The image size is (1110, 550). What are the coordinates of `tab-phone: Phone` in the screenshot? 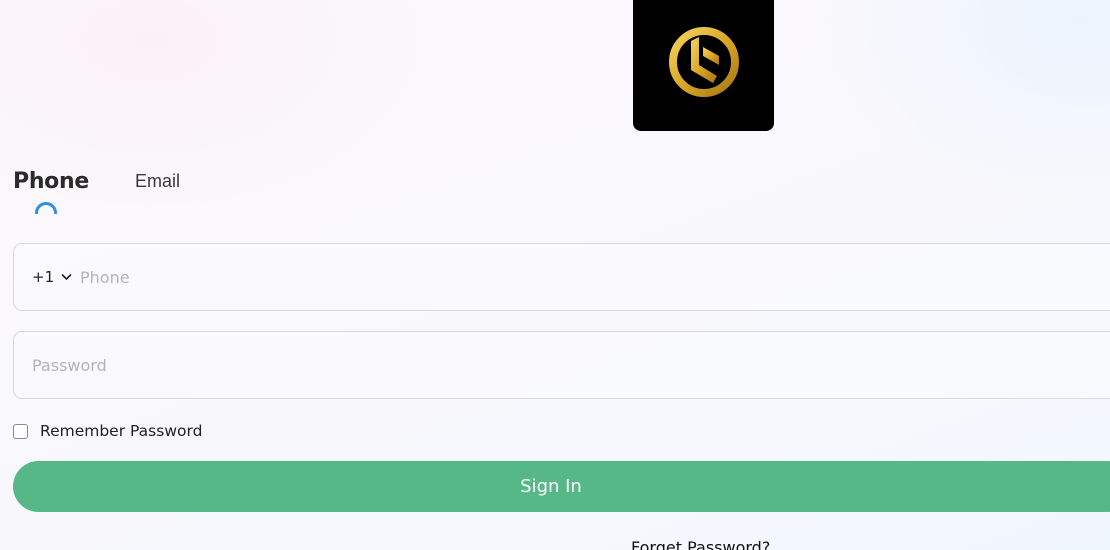 It's located at (51, 189).